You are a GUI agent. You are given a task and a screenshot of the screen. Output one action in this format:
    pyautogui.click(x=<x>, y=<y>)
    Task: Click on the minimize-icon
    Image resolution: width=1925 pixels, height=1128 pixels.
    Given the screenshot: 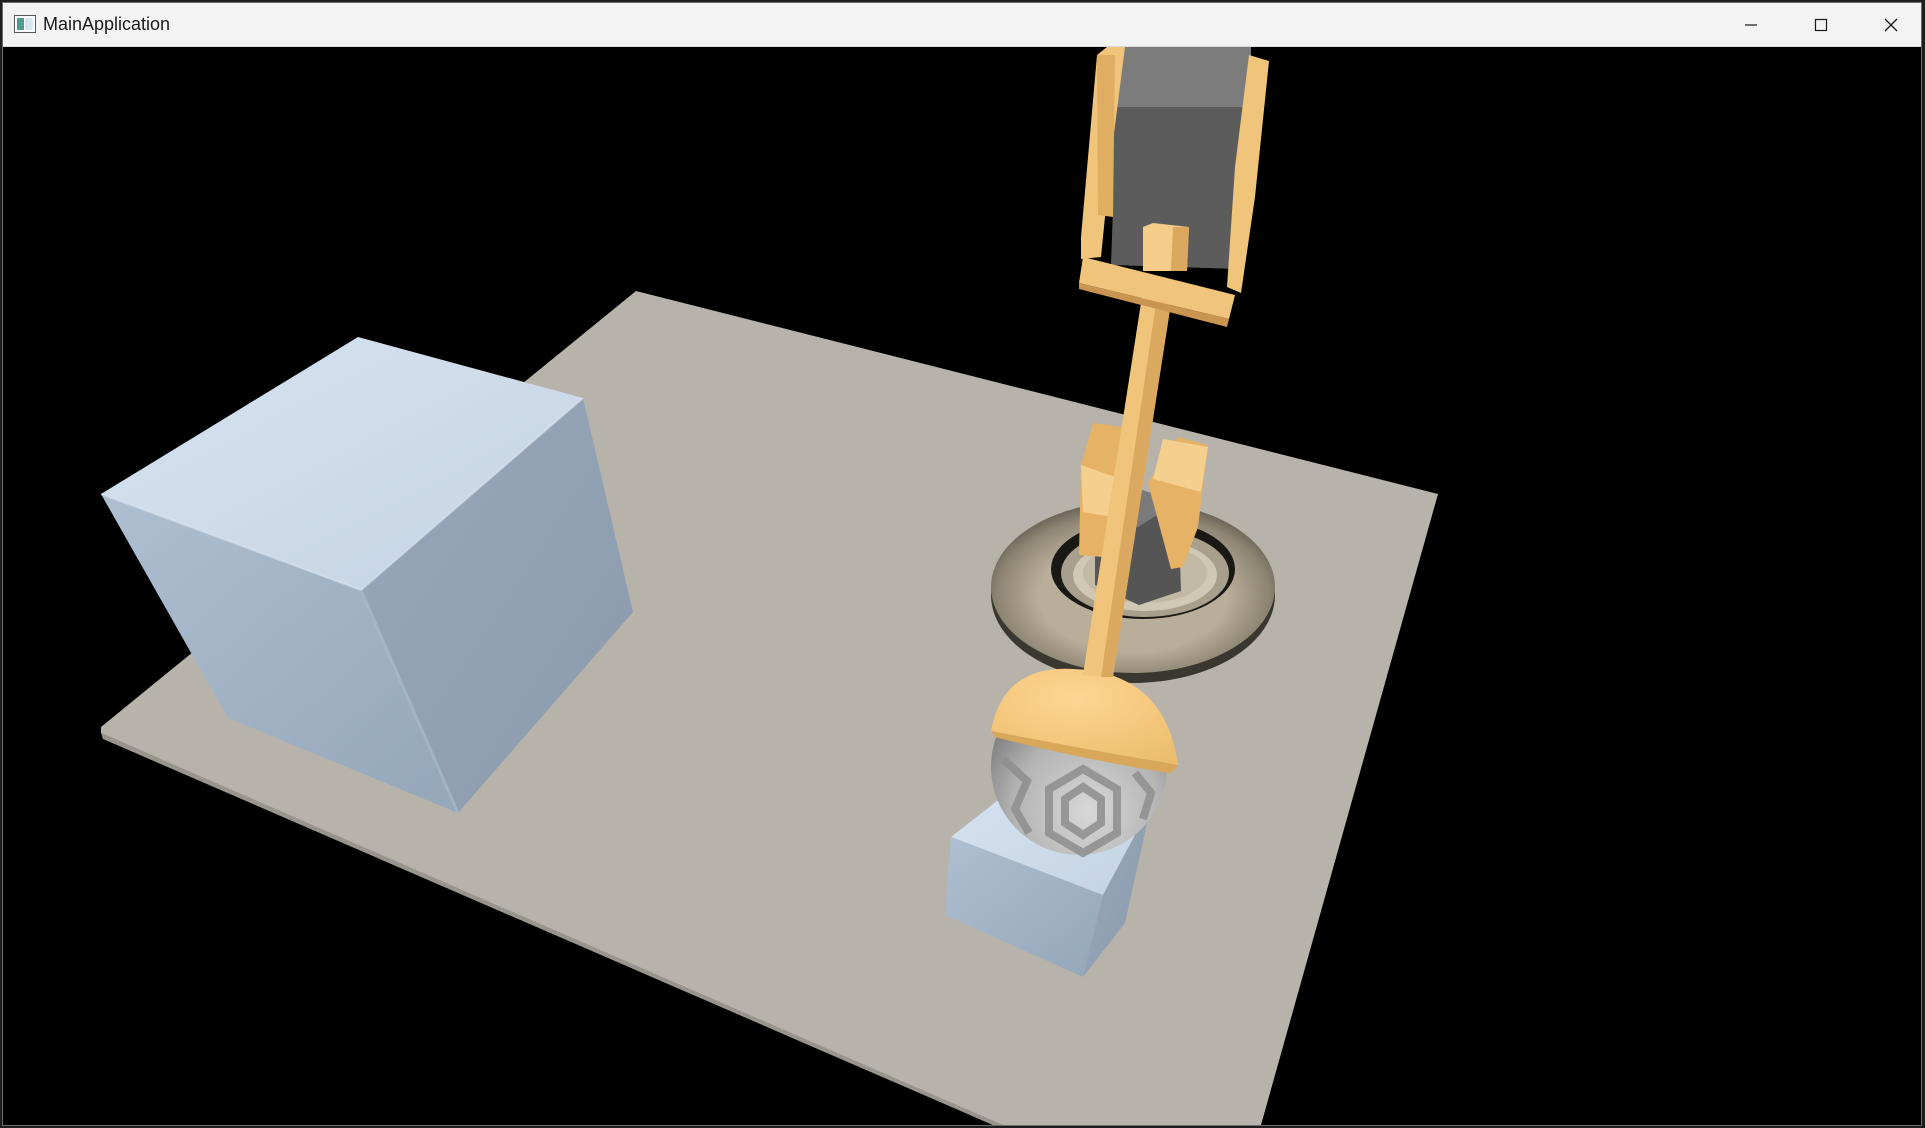 What is the action you would take?
    pyautogui.click(x=1751, y=25)
    